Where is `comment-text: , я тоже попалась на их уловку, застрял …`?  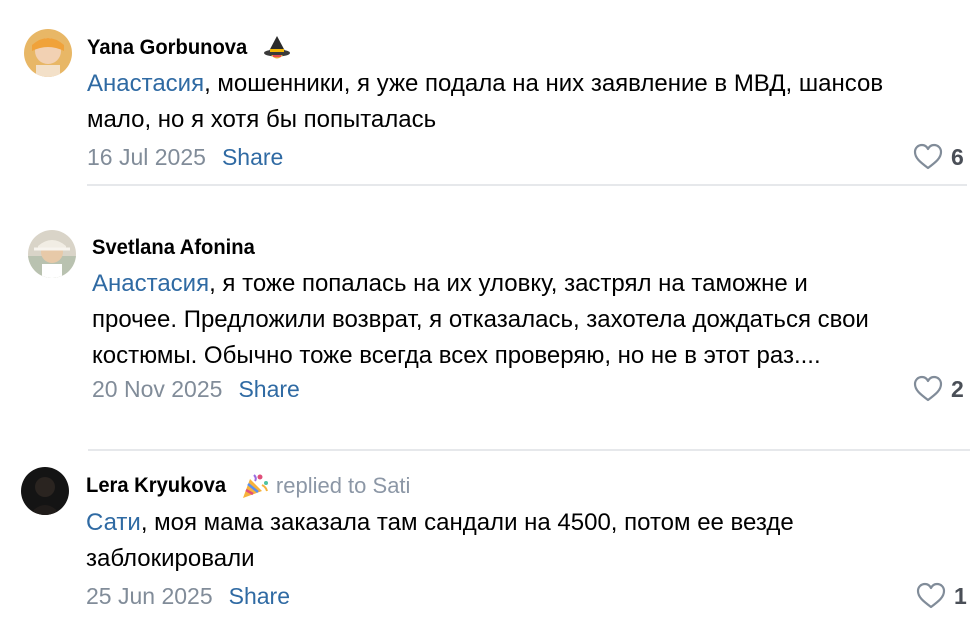
comment-text: , я тоже попалась на их уловку, застрял … is located at coordinates (508, 283).